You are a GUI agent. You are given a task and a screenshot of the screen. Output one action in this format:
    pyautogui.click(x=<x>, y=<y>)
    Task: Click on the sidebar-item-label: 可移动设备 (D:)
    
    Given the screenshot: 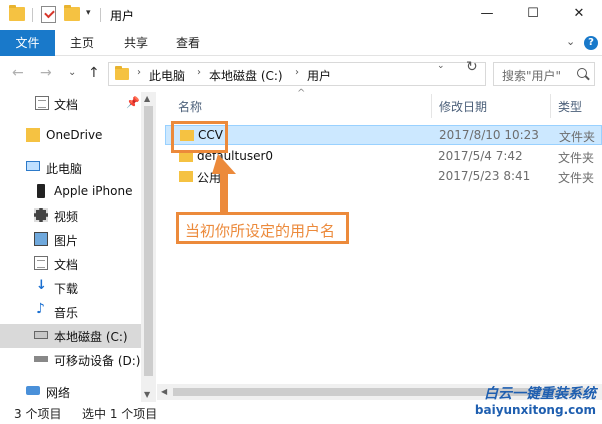 What is the action you would take?
    pyautogui.click(x=97, y=361)
    